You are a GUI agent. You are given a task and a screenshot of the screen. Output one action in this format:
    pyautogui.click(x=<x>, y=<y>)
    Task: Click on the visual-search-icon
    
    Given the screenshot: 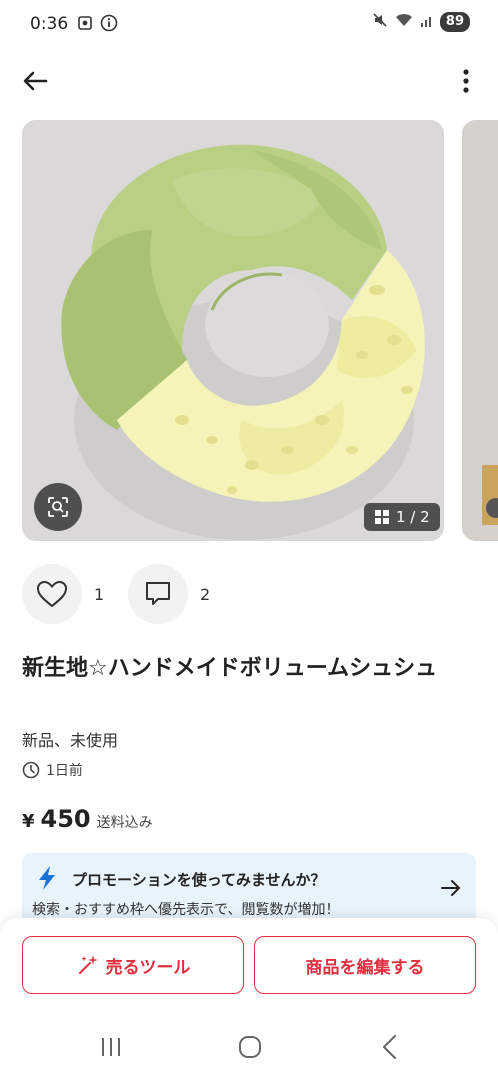 What is the action you would take?
    pyautogui.click(x=58, y=507)
    